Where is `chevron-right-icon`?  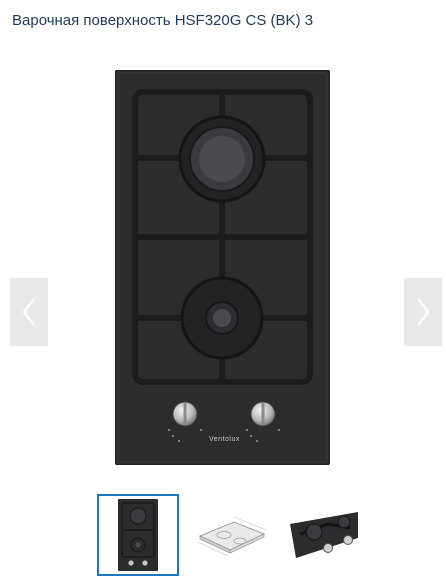
chevron-right-icon is located at coordinates (423, 312).